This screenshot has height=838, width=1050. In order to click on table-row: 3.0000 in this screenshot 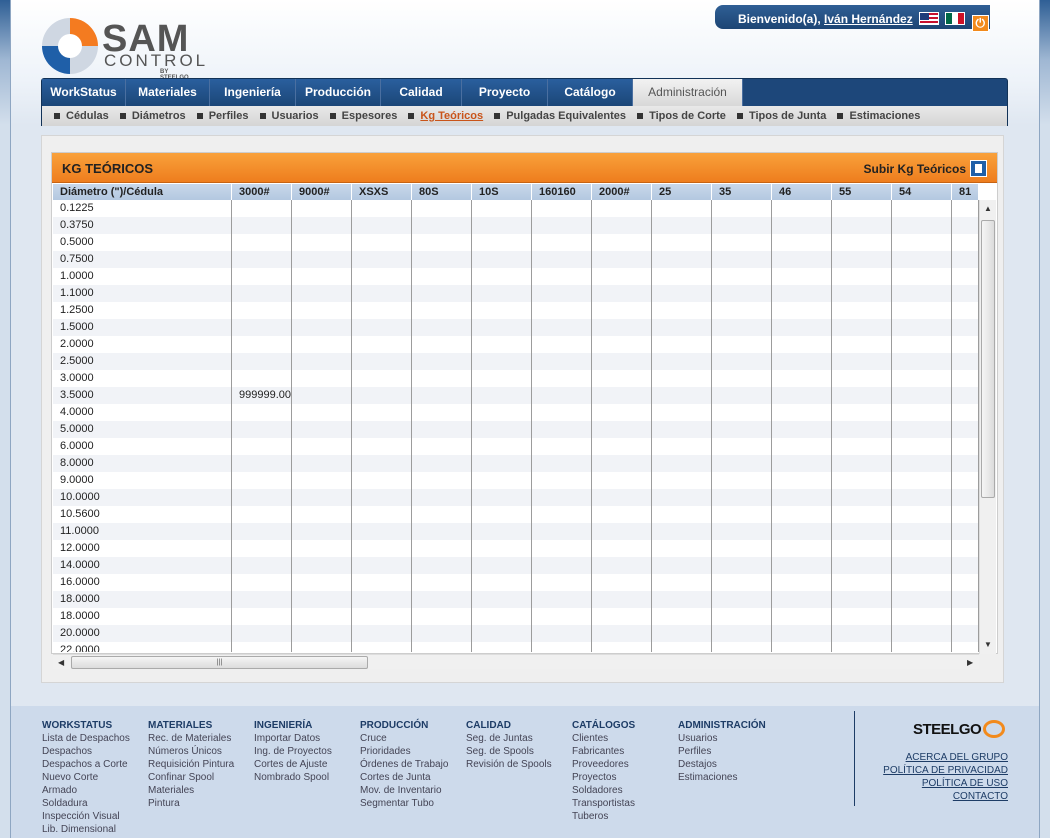, I will do `click(516, 378)`.